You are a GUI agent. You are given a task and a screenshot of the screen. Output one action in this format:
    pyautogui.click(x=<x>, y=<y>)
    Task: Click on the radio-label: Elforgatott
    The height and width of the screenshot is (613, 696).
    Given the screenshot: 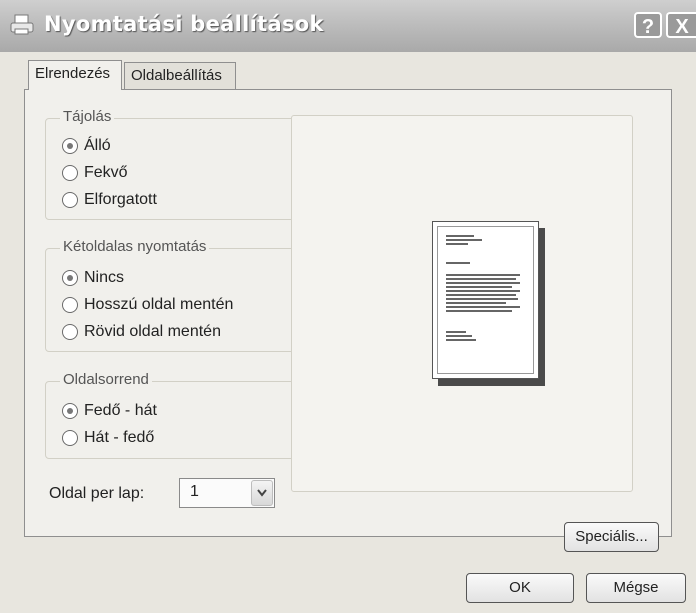 What is the action you would take?
    pyautogui.click(x=120, y=199)
    